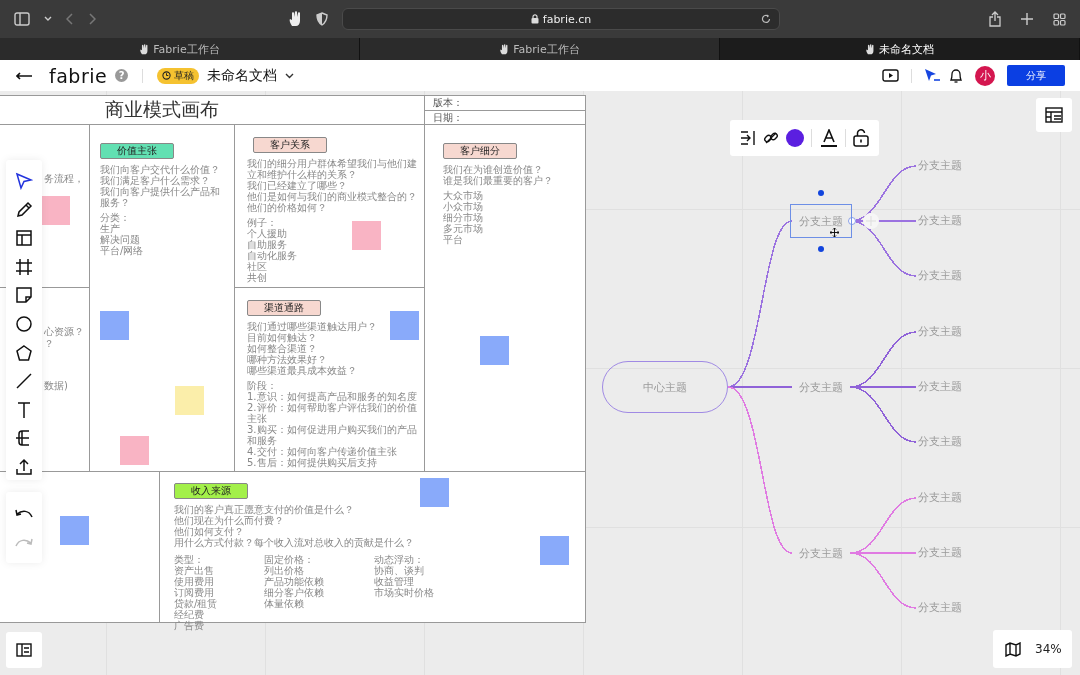 The image size is (1080, 675). Describe the element at coordinates (49, 344) in the screenshot. I see `question-text: ？` at that location.